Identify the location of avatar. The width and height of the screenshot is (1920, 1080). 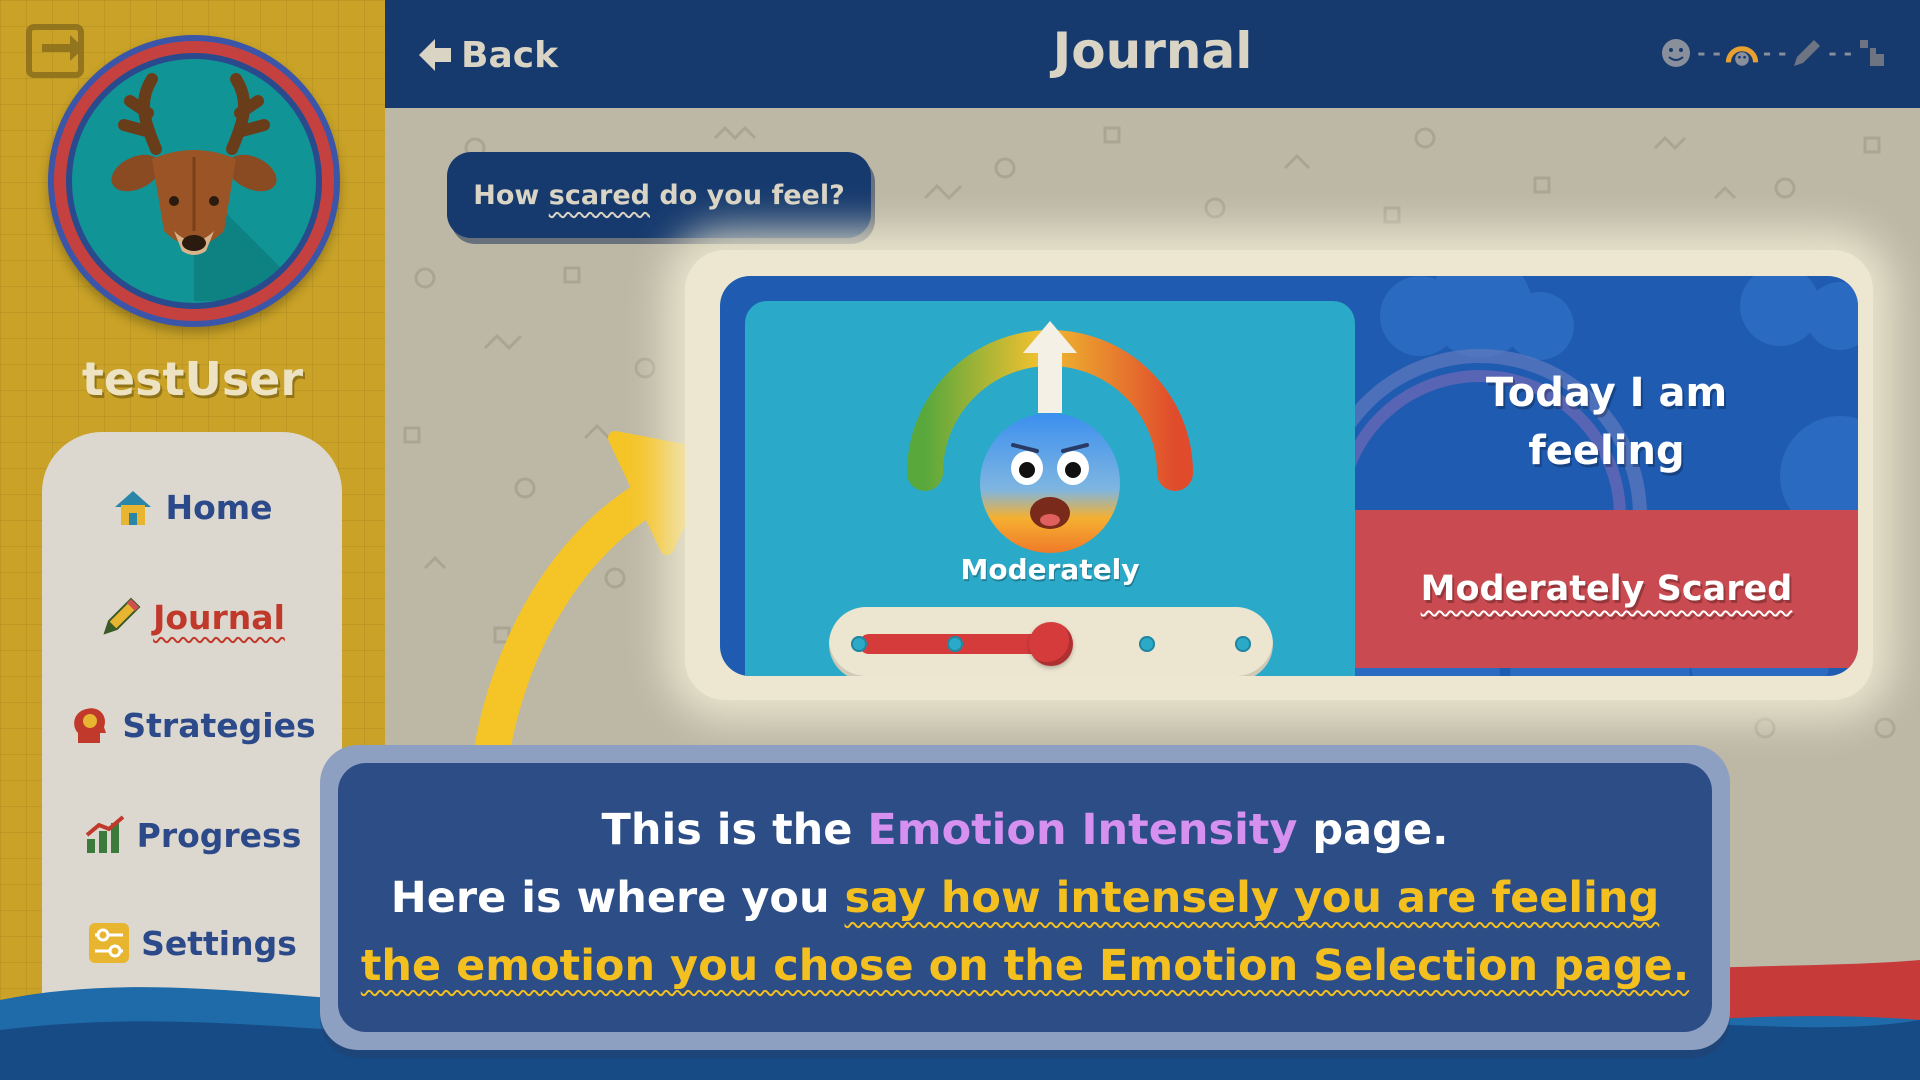
(194, 181).